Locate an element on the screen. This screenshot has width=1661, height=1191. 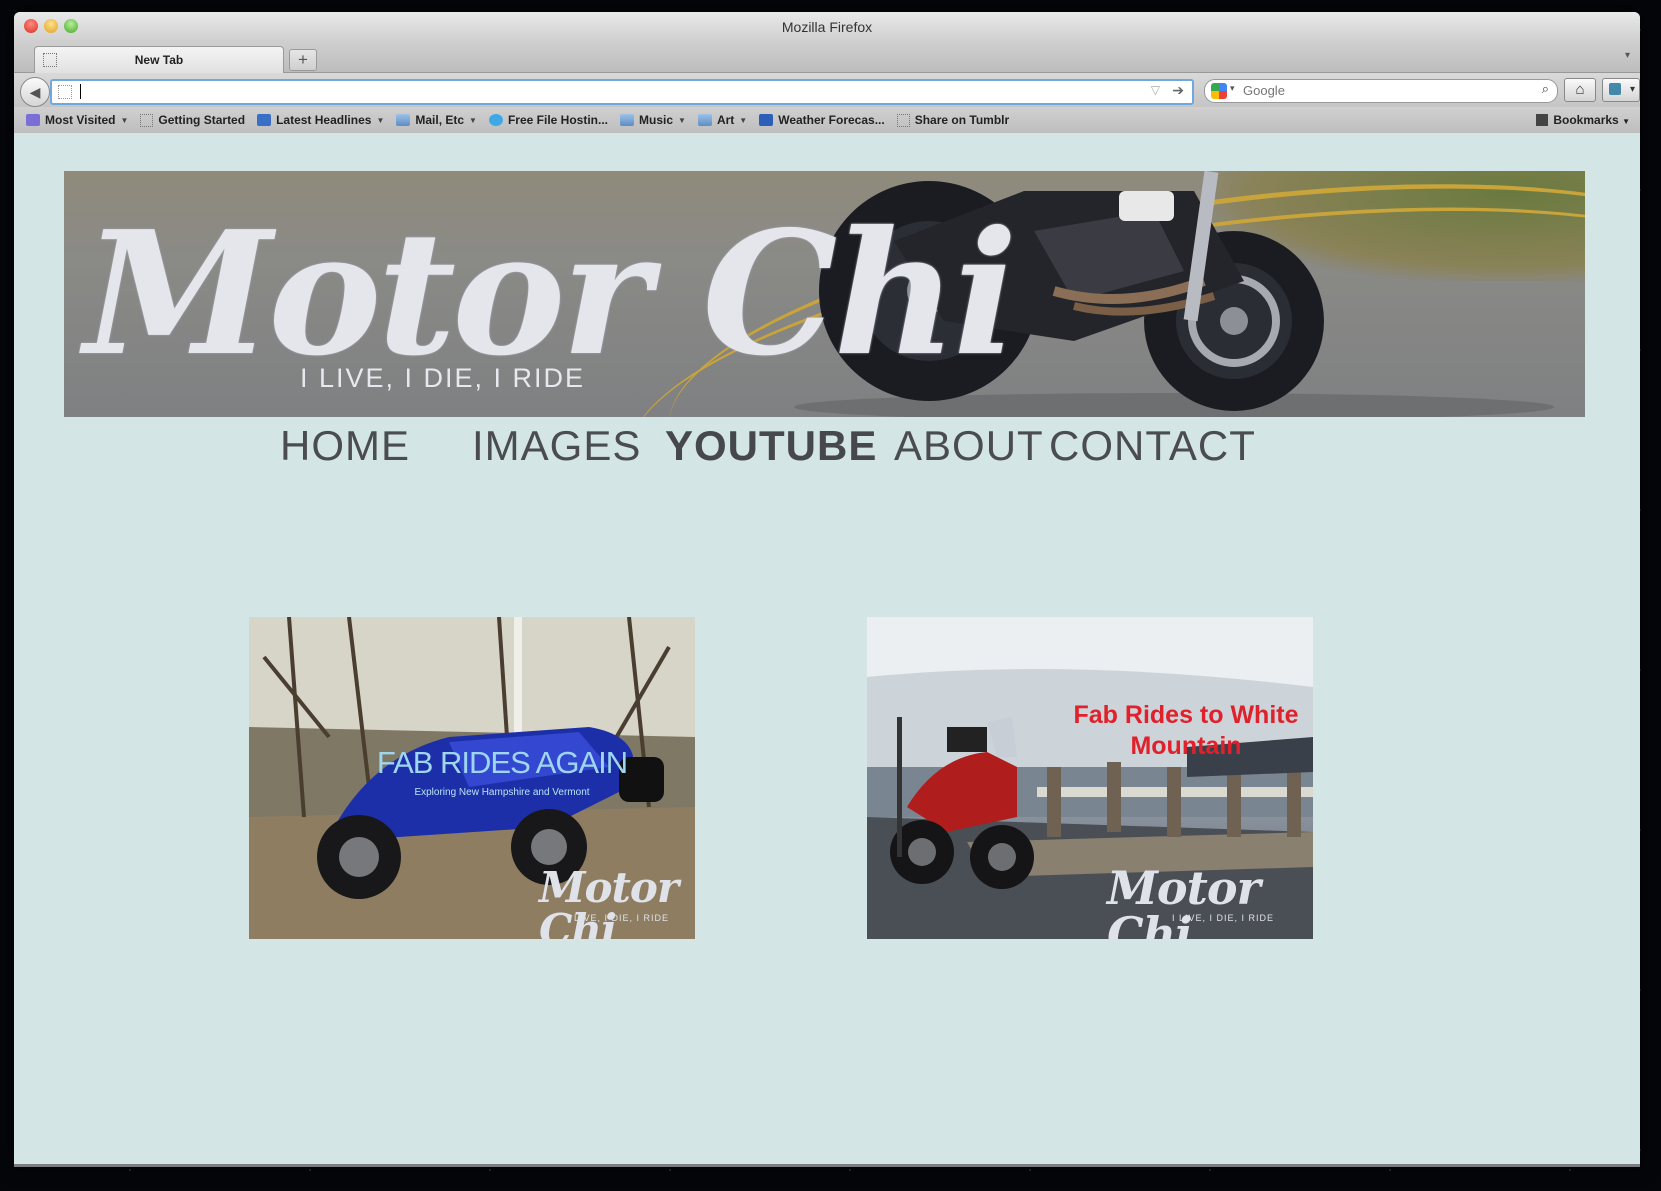
list-all-tabs-button: ▾ is located at coordinates (1627, 55).